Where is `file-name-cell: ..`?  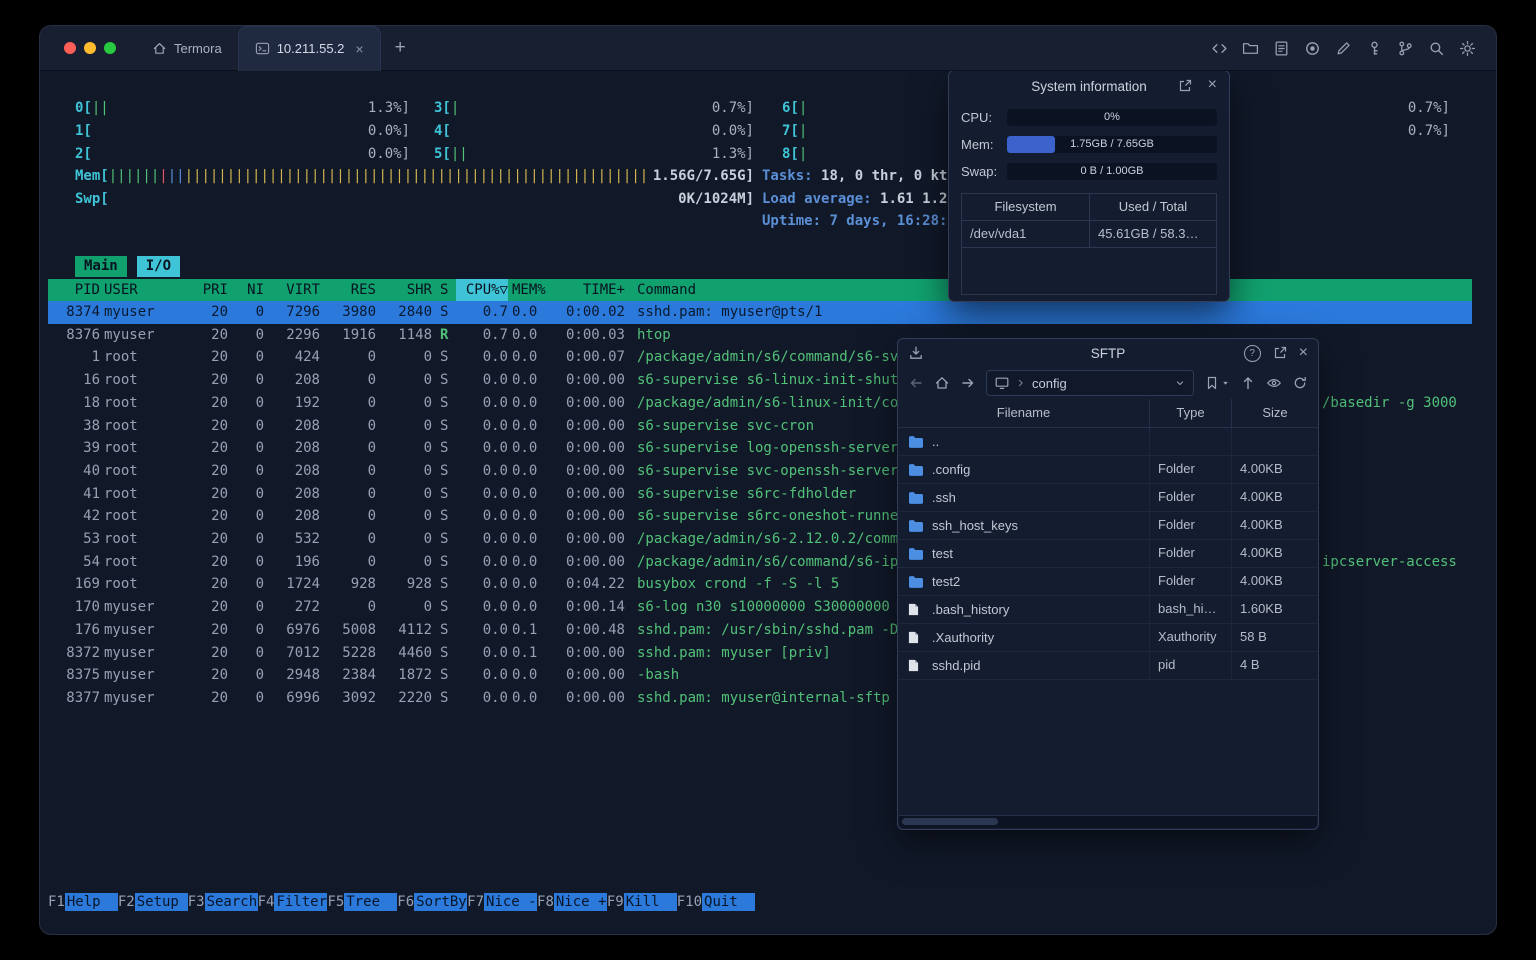
file-name-cell: .. is located at coordinates (1023, 441).